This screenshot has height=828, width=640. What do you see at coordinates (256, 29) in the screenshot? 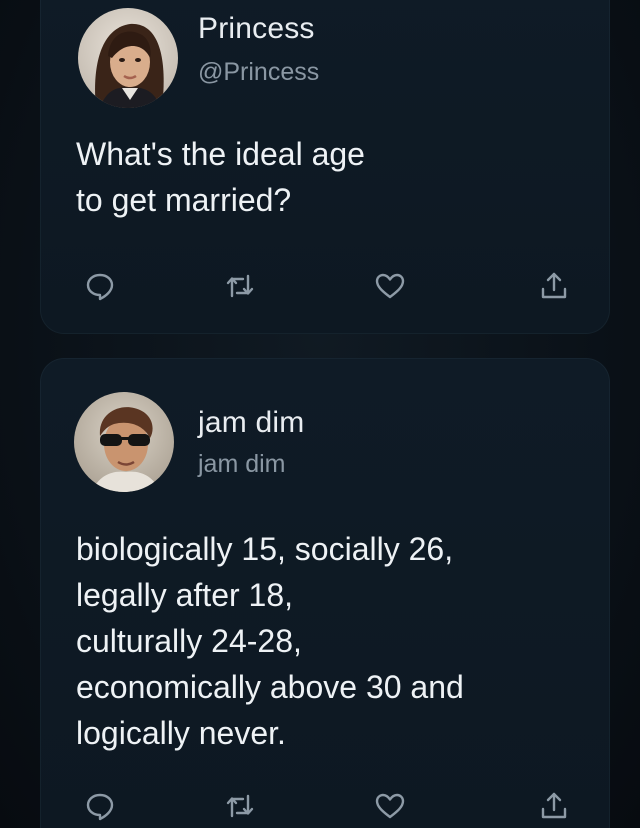
I see `display-name: Princess` at bounding box center [256, 29].